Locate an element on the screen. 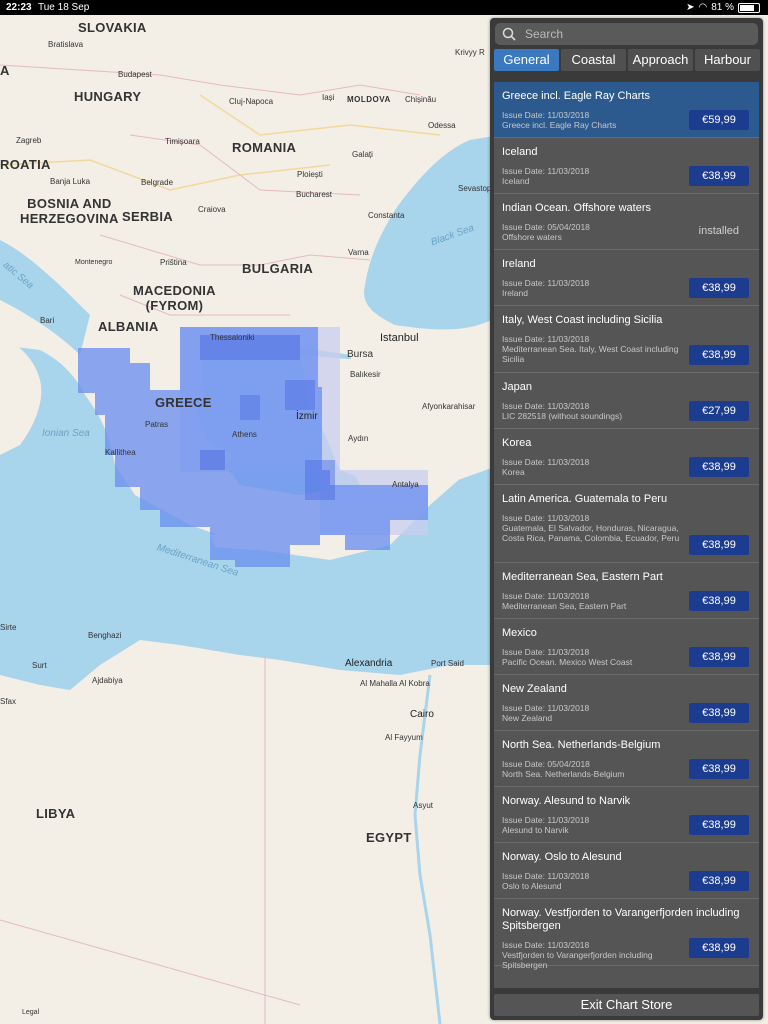  chart-title: Ireland is located at coordinates (519, 264).